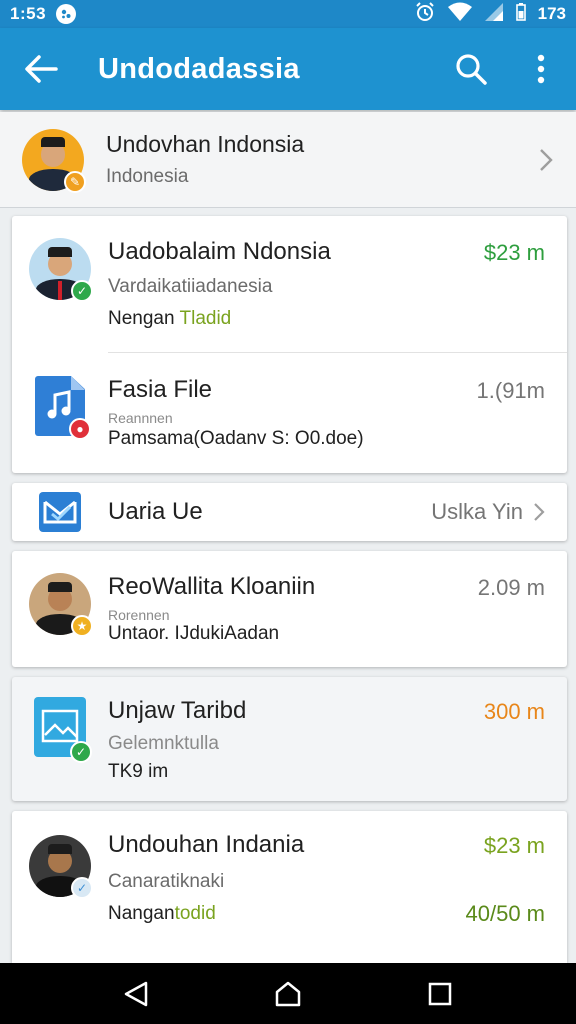 The height and width of the screenshot is (1024, 576). I want to click on profile-name: Undovhan Indonsia, so click(205, 144).